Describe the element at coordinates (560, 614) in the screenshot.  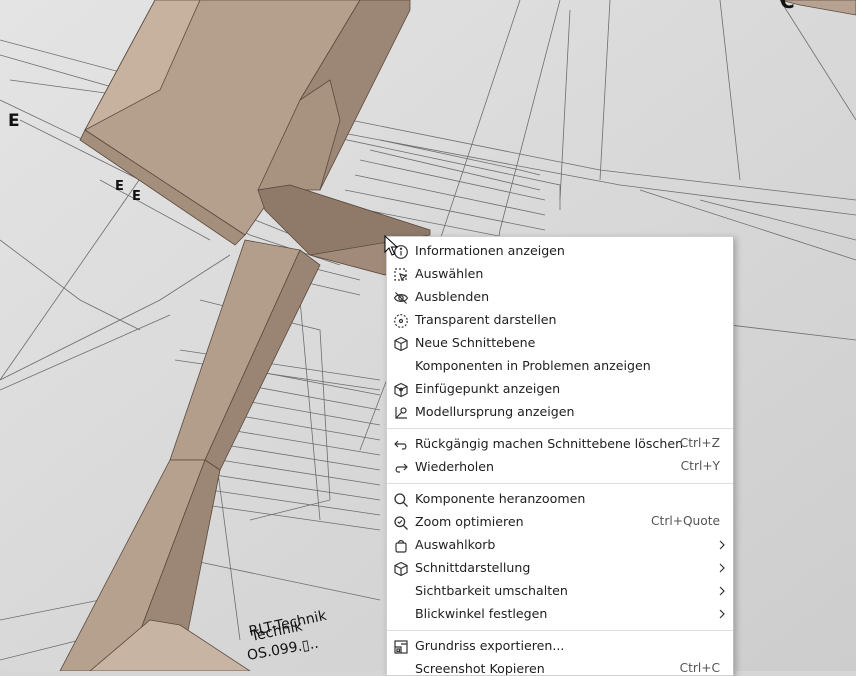
I see `menu-item-blickwinkel-festlegen: Blickwinkel festlegen` at that location.